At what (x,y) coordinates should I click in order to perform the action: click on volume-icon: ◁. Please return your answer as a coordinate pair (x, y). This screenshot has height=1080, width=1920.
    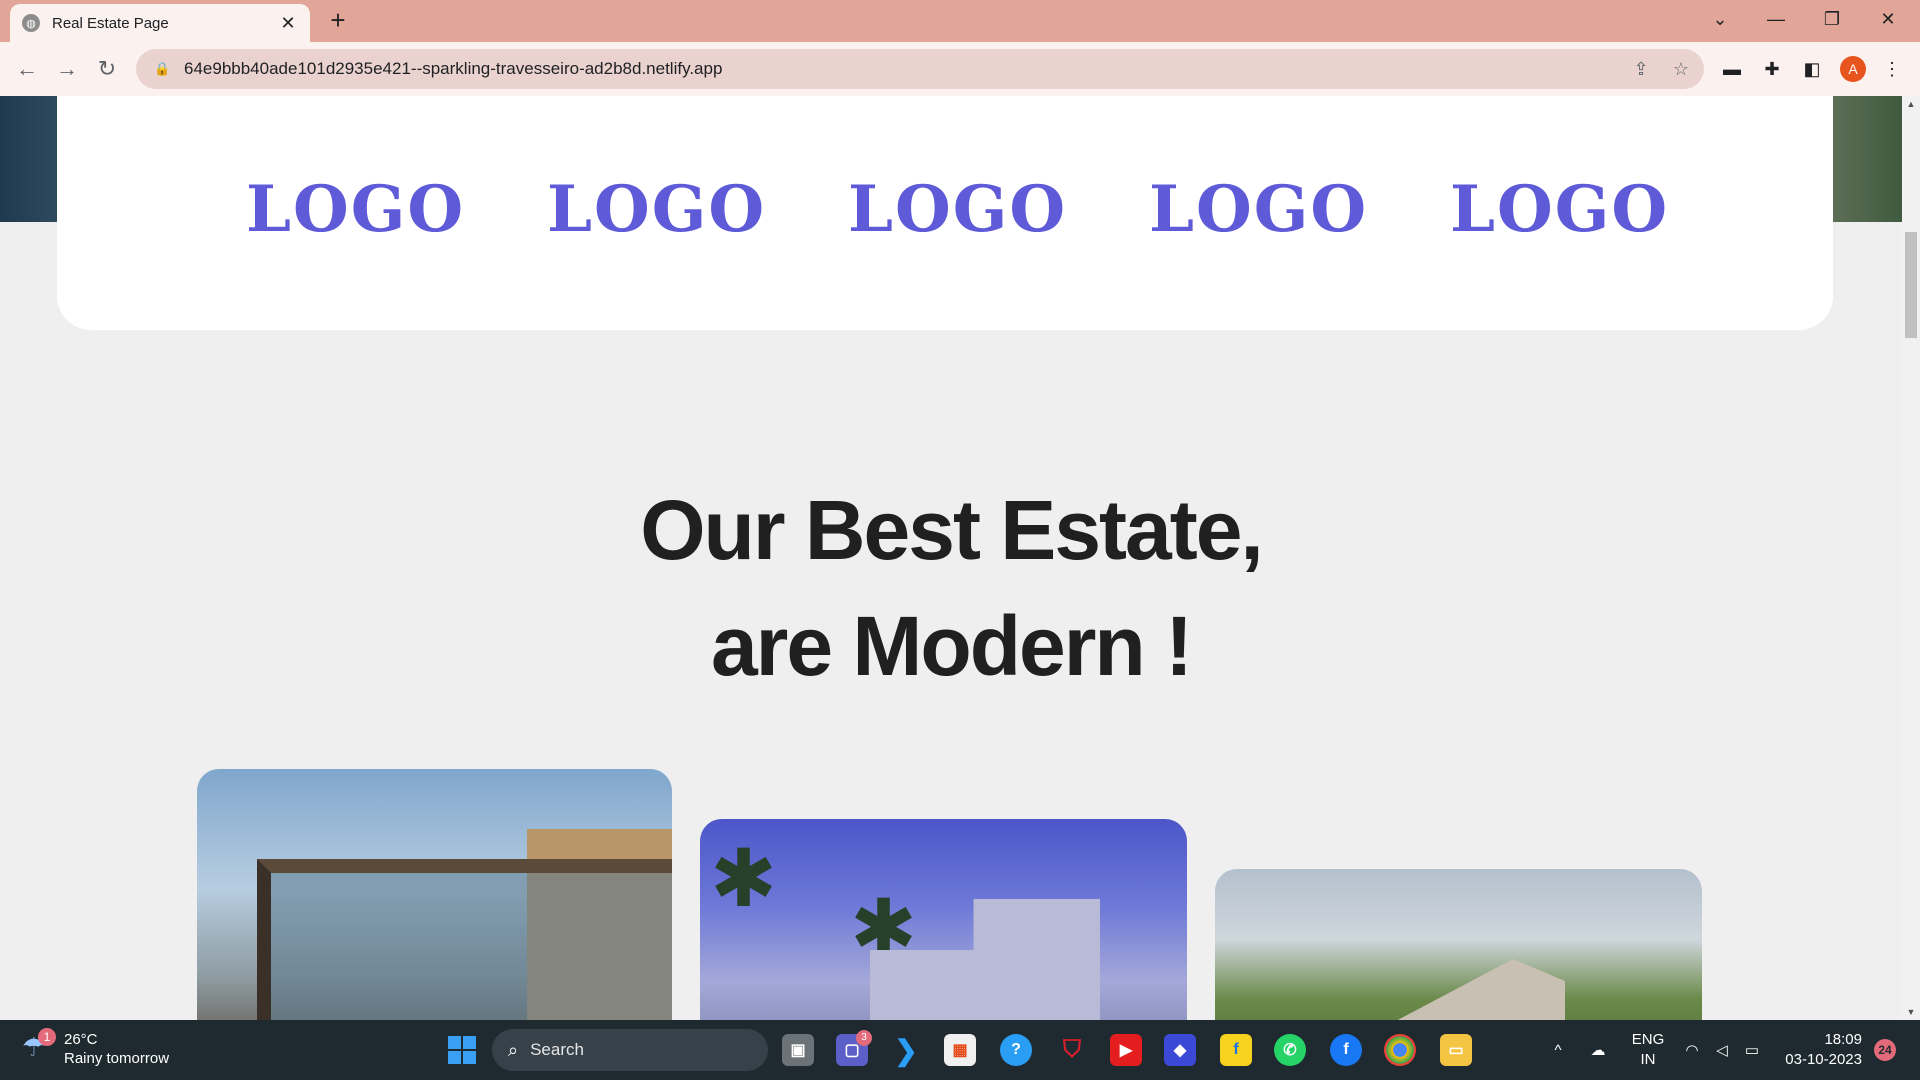
    Looking at the image, I should click on (1722, 1050).